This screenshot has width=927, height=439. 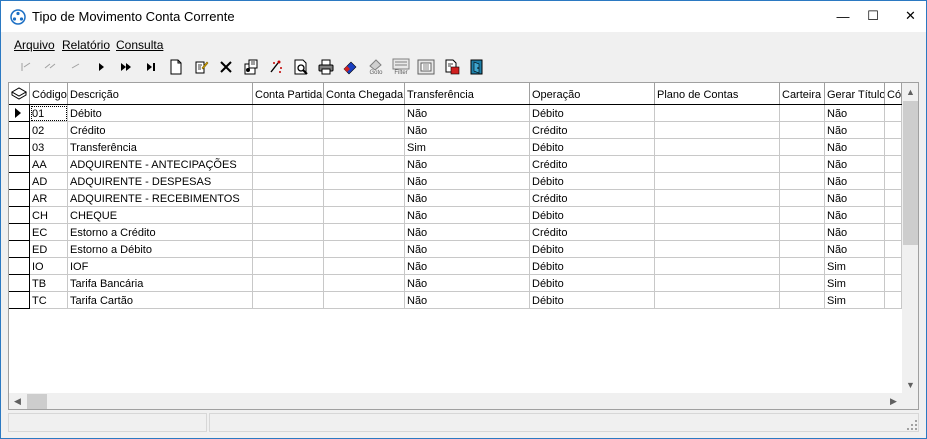 I want to click on last-record-button, so click(x=151, y=67).